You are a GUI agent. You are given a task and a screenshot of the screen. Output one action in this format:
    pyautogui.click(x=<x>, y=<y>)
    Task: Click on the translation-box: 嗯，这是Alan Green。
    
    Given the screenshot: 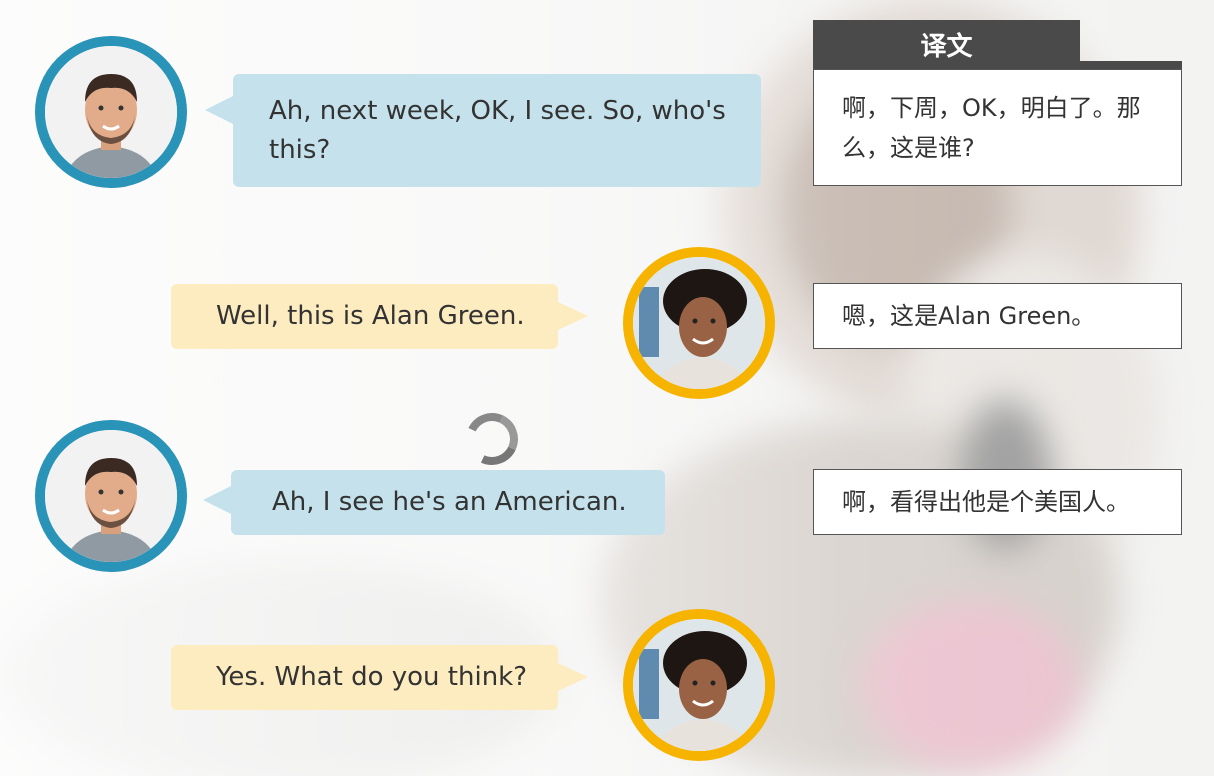 What is the action you would take?
    pyautogui.click(x=997, y=316)
    